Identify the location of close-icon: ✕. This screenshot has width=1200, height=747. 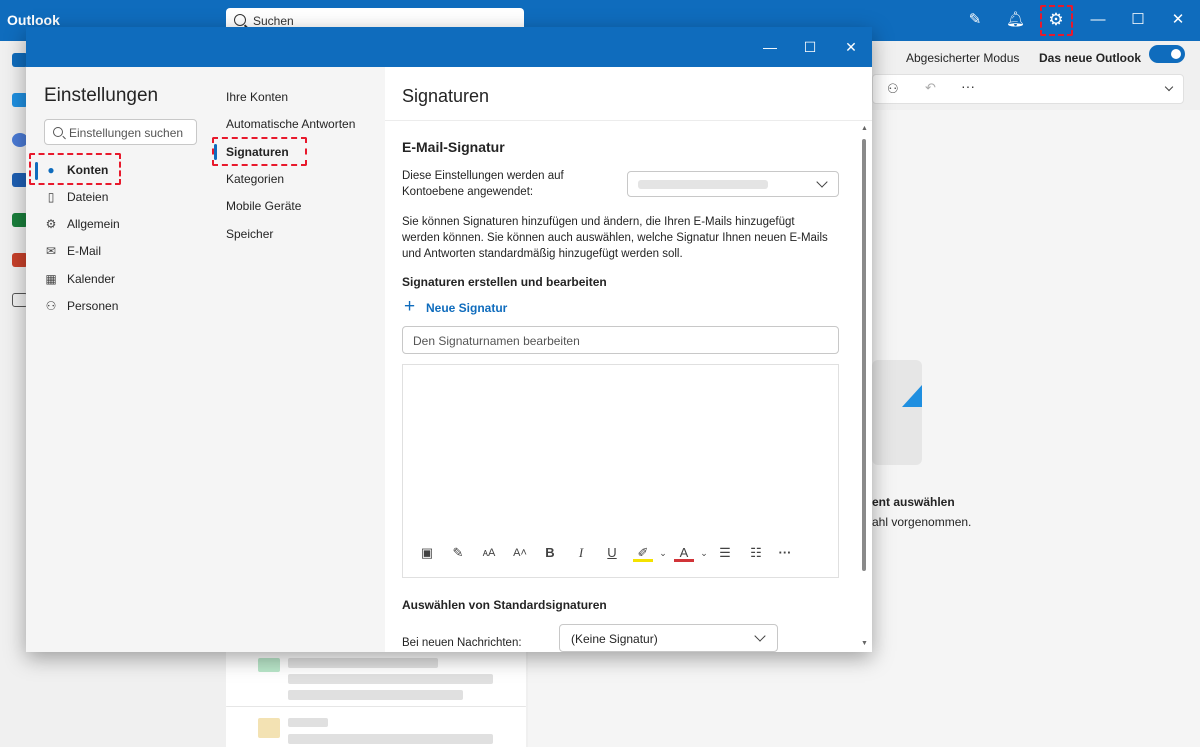
(1178, 20).